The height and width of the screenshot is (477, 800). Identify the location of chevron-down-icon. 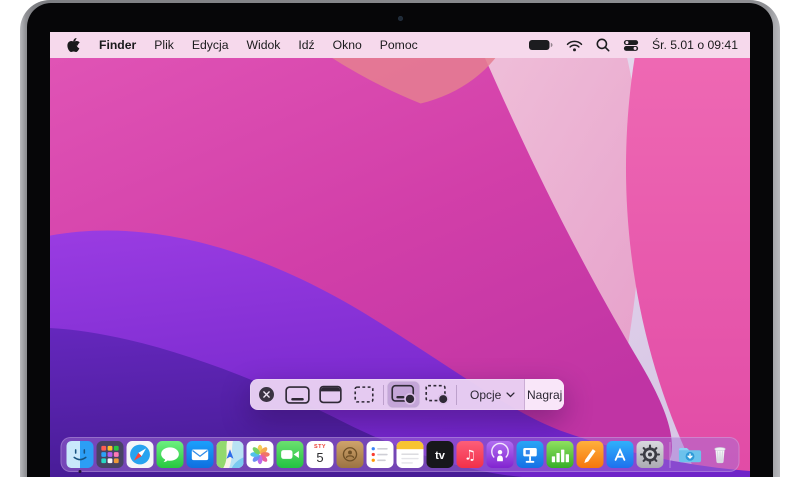
(510, 394).